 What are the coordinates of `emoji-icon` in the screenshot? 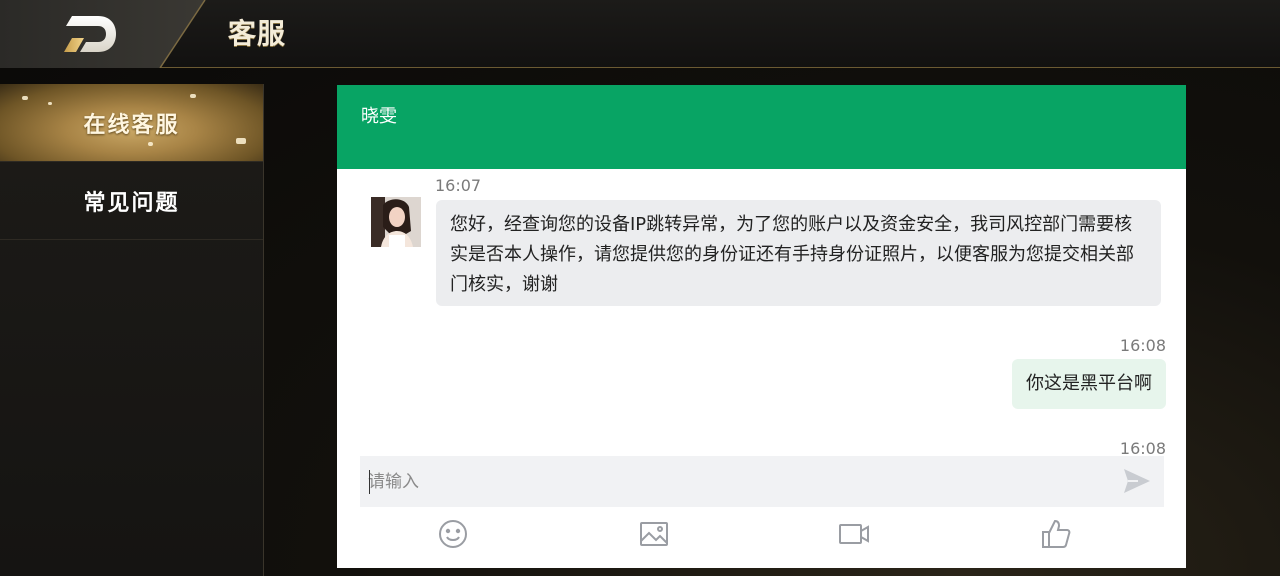 It's located at (453, 534).